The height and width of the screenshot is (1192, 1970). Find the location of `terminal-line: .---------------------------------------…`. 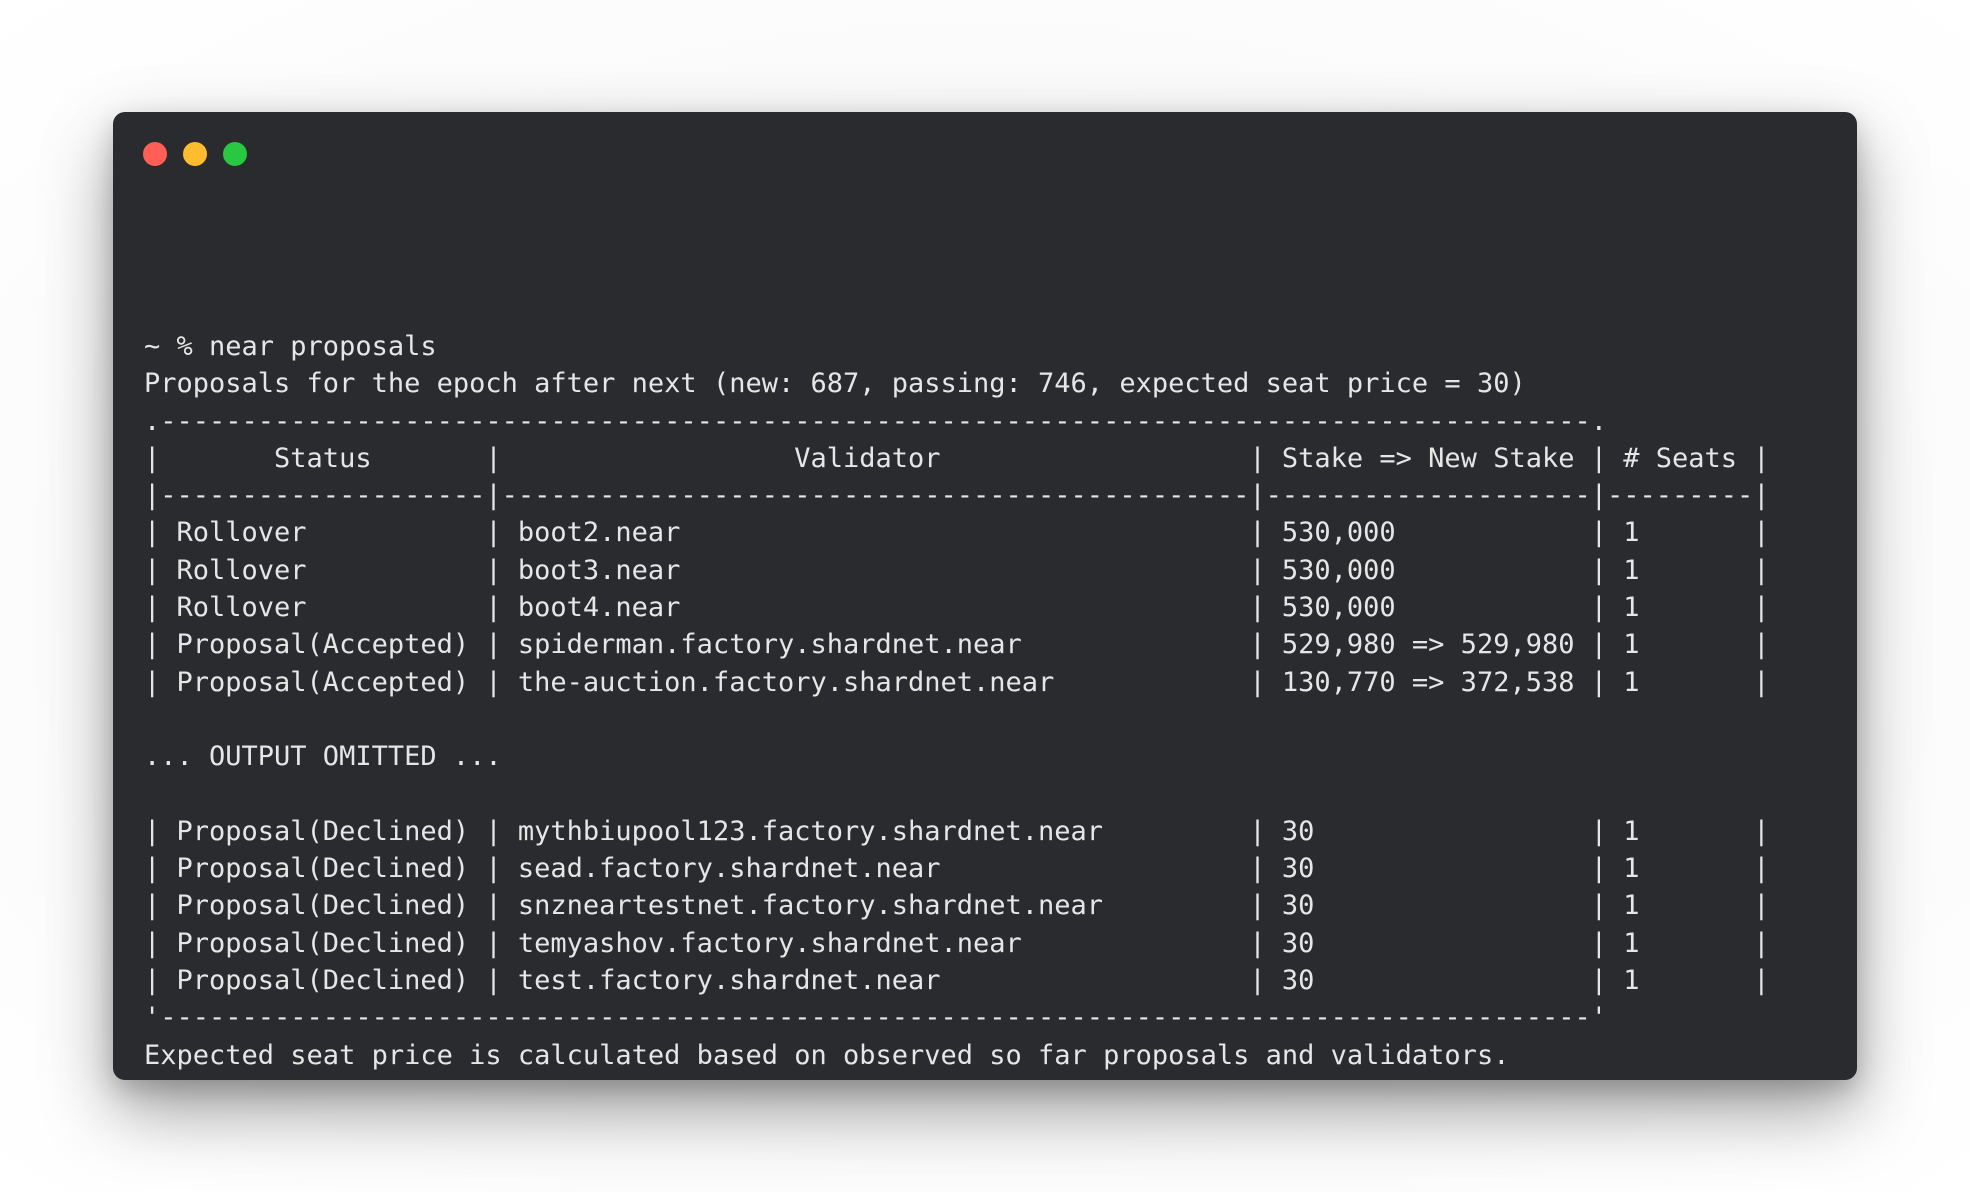

terminal-line: .---------------------------------------… is located at coordinates (875, 421).